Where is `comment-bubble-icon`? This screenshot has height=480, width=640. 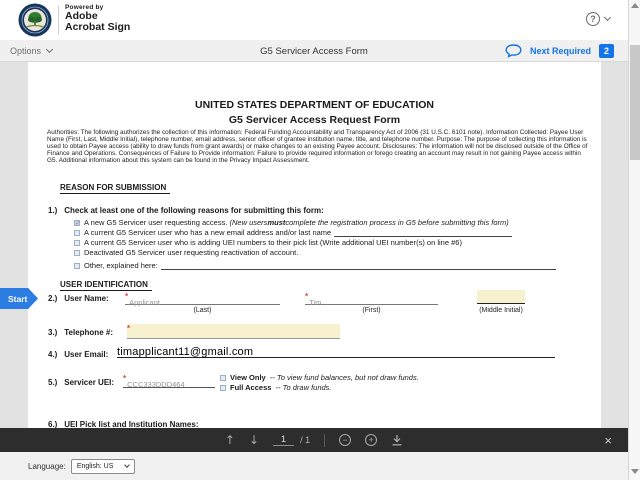
comment-bubble-icon is located at coordinates (513, 51).